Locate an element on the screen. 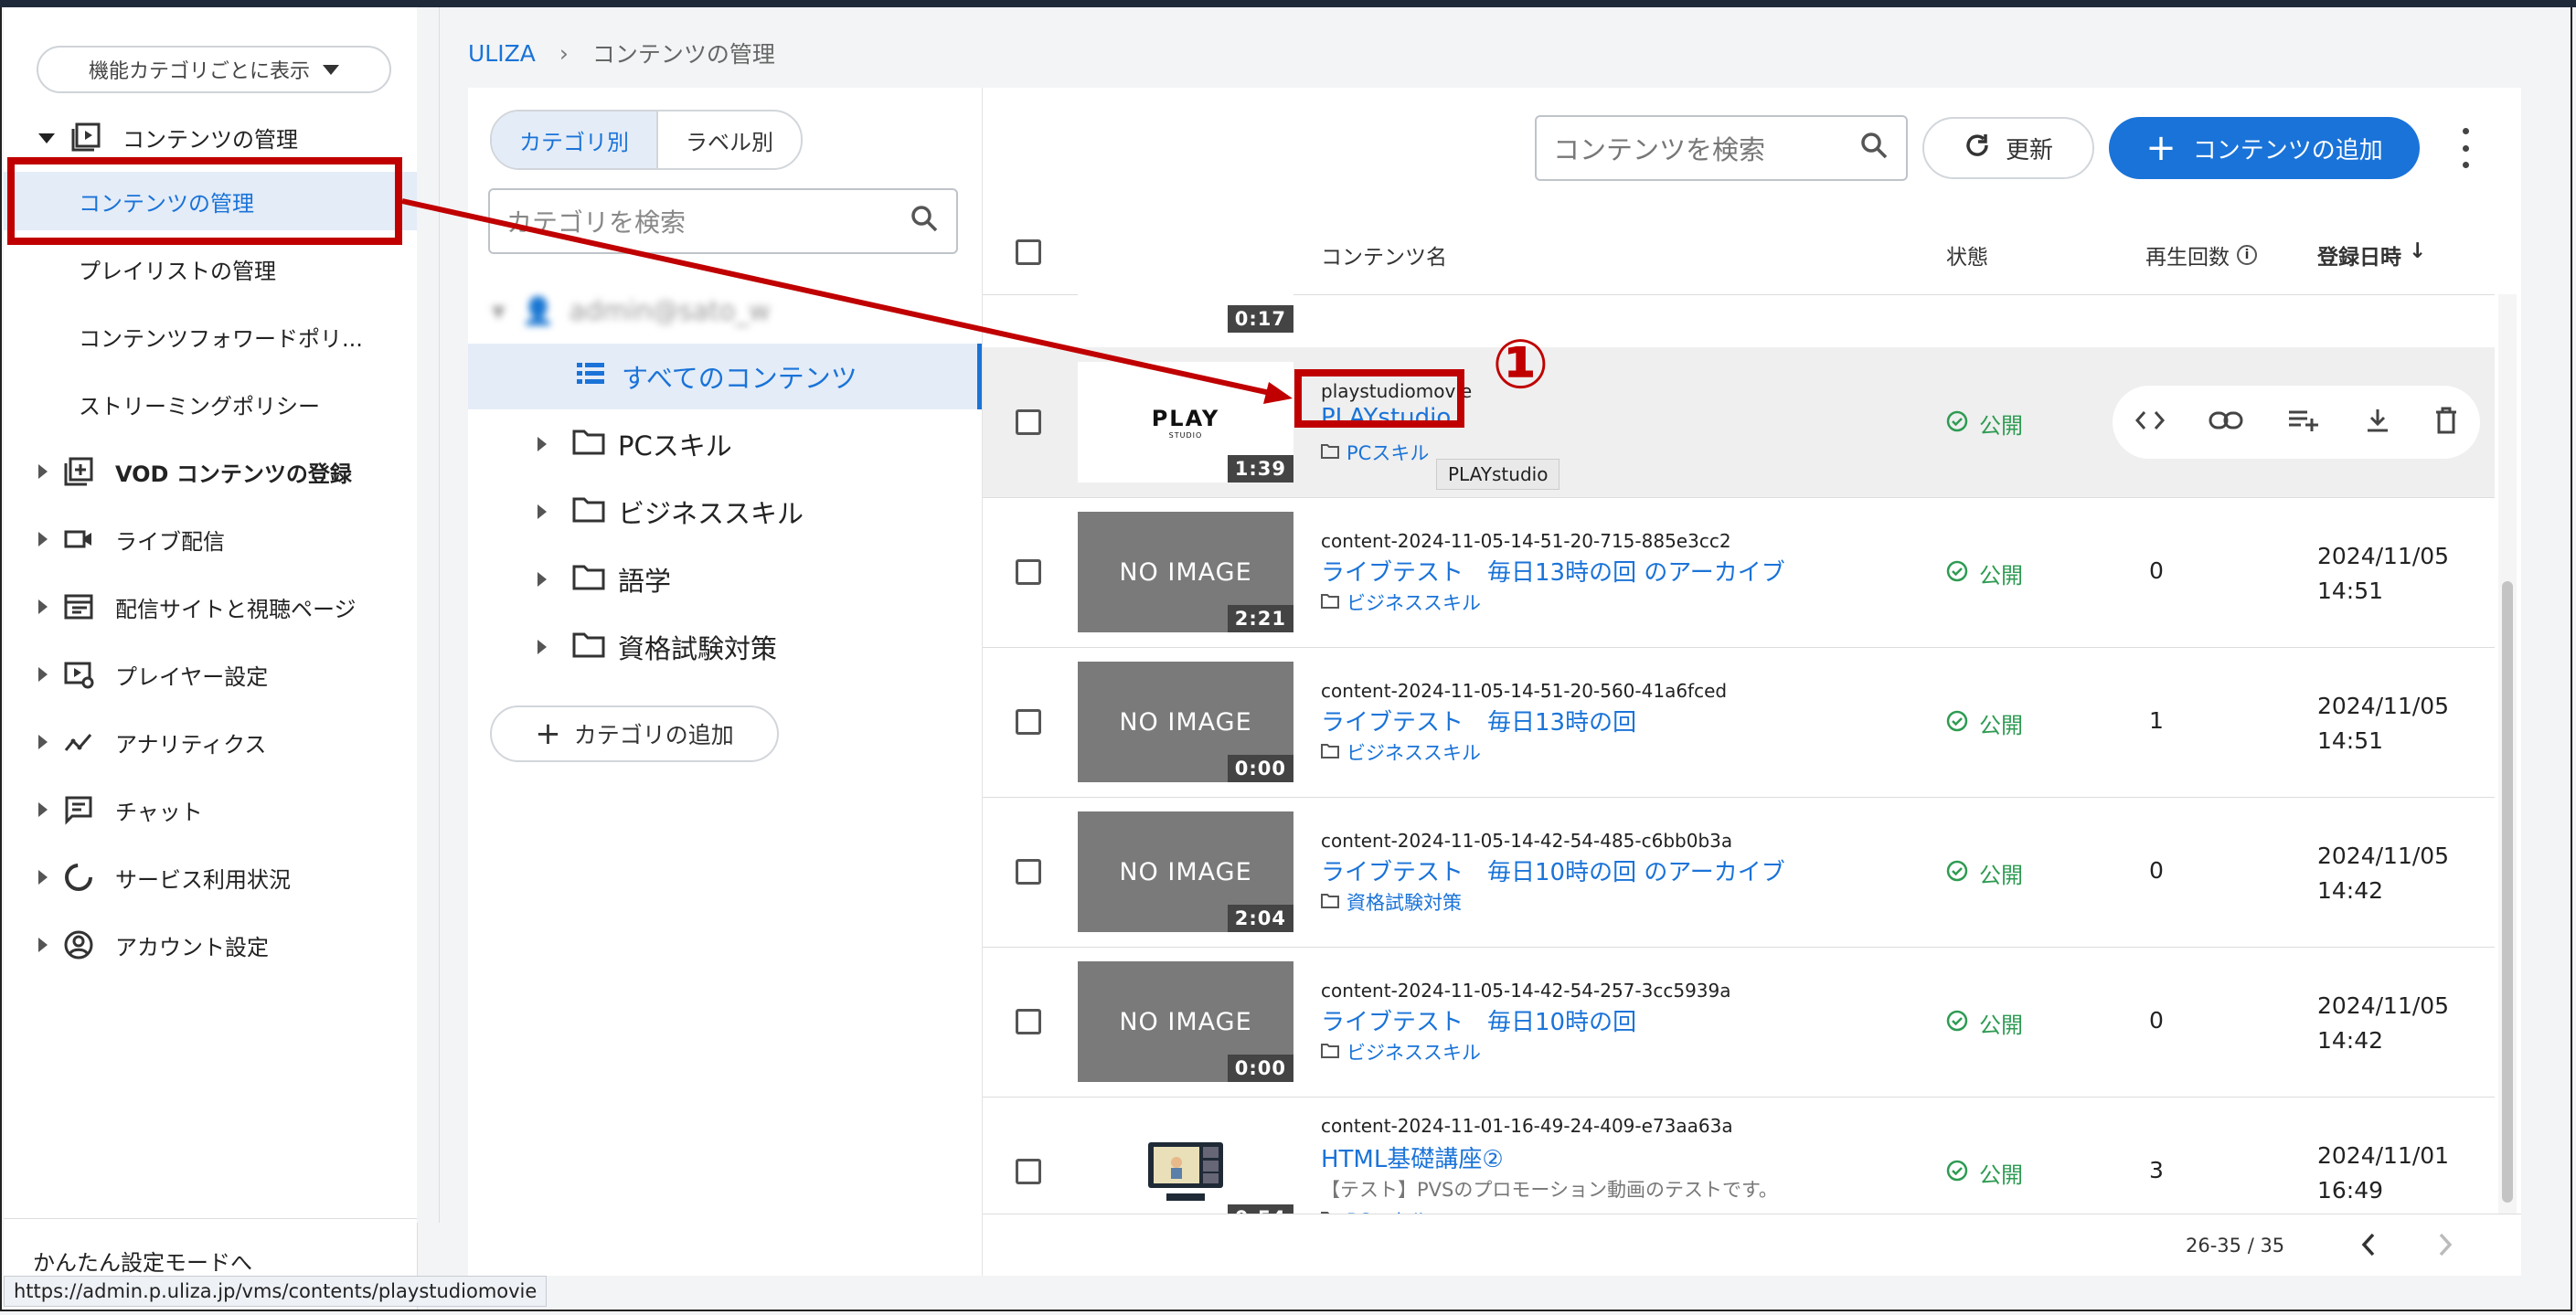 The width and height of the screenshot is (2576, 1315). annotation-step-number: ① is located at coordinates (1520, 364).